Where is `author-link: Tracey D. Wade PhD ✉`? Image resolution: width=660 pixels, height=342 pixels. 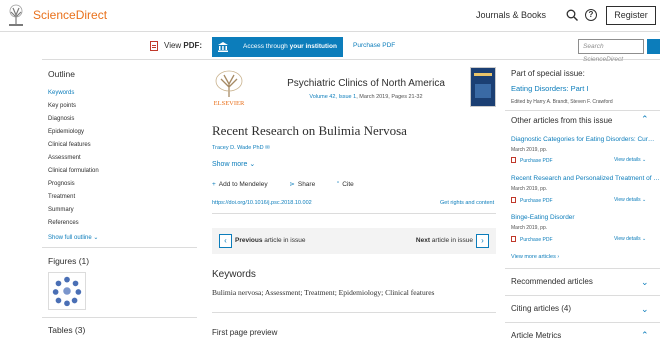 author-link: Tracey D. Wade PhD ✉ is located at coordinates (241, 148).